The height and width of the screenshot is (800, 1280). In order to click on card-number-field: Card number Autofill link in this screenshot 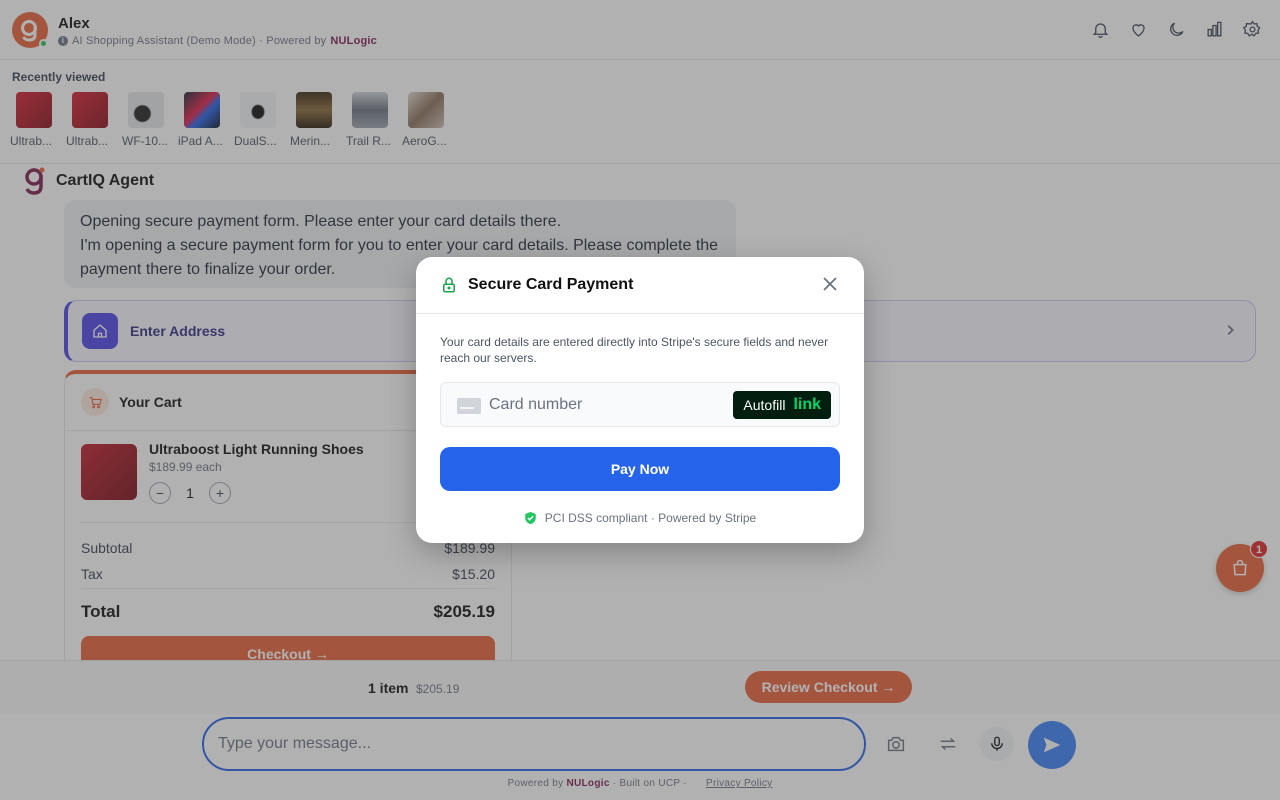, I will do `click(640, 404)`.